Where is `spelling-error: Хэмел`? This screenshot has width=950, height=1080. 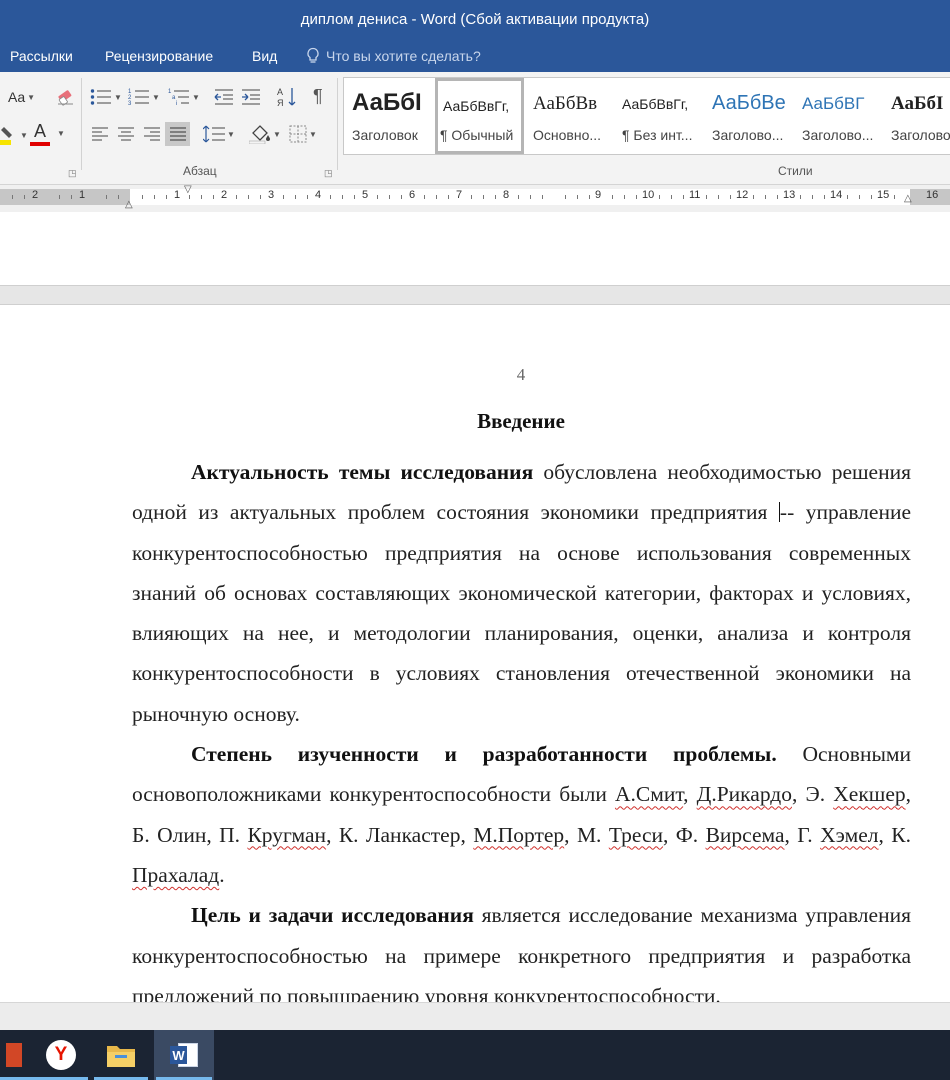 spelling-error: Хэмел is located at coordinates (849, 834).